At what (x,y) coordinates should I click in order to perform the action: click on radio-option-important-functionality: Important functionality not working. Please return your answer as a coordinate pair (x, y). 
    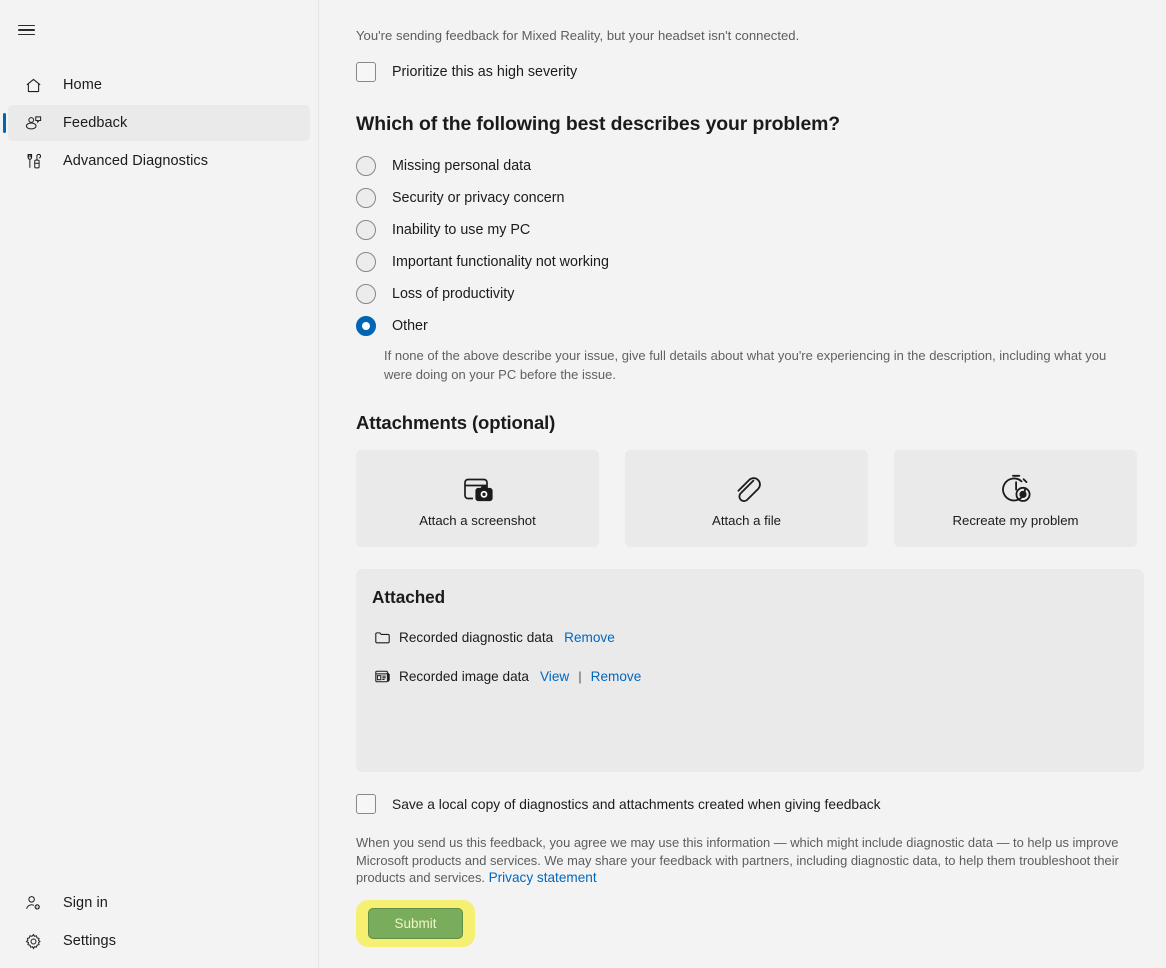
    Looking at the image, I should click on (761, 262).